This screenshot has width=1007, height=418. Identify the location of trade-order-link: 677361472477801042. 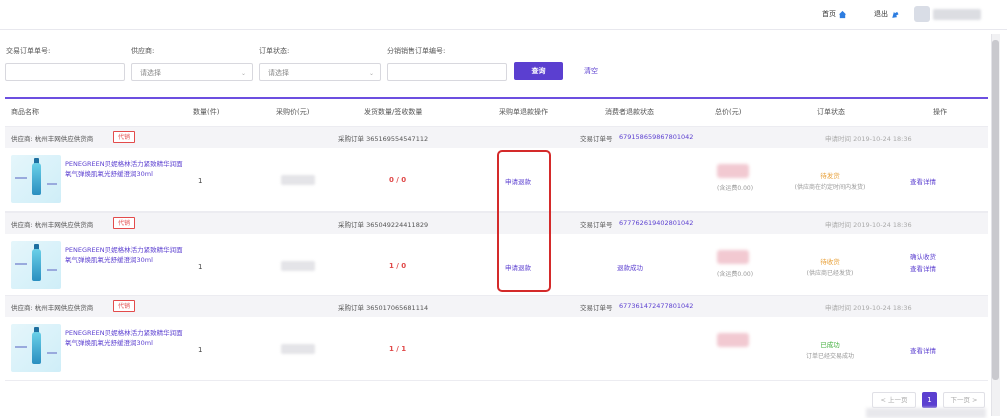
(656, 306).